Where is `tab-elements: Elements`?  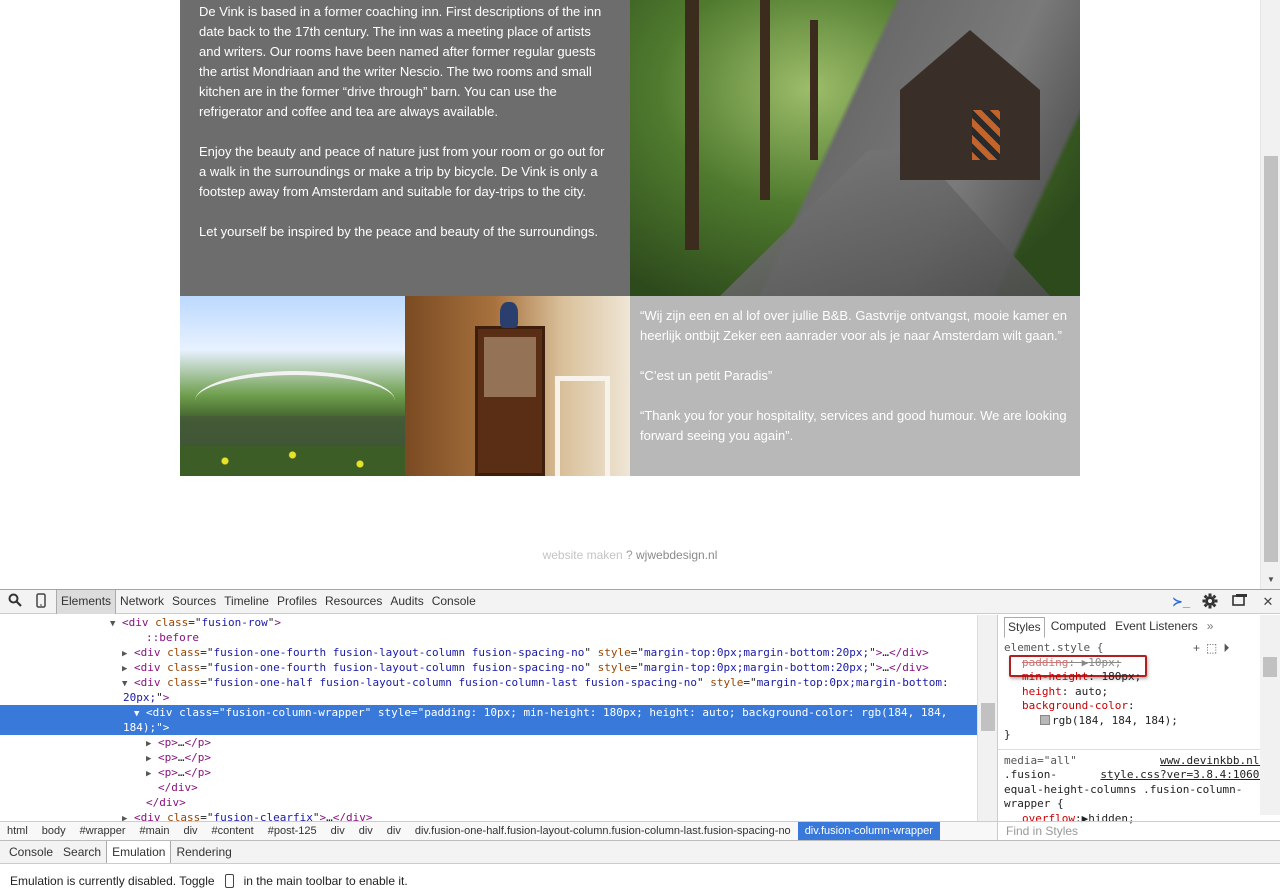 tab-elements: Elements is located at coordinates (86, 602).